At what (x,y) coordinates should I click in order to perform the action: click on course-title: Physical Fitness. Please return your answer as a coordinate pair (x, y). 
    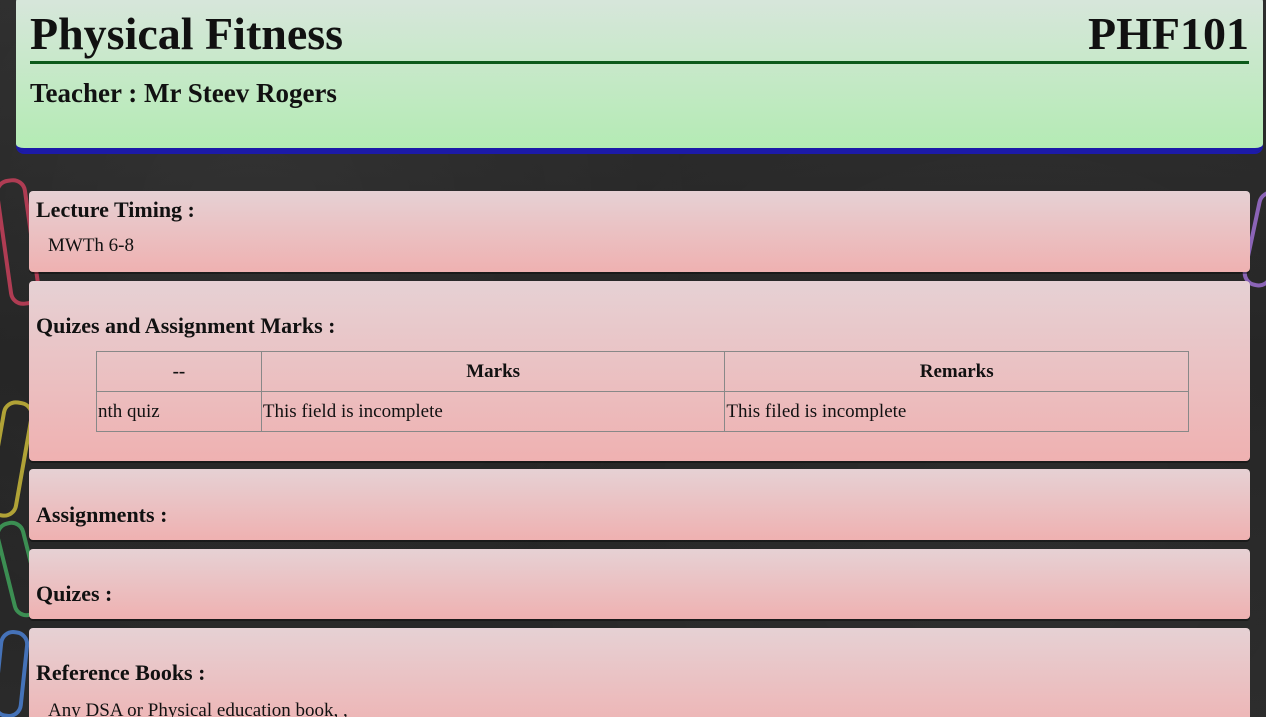
    Looking at the image, I should click on (187, 33).